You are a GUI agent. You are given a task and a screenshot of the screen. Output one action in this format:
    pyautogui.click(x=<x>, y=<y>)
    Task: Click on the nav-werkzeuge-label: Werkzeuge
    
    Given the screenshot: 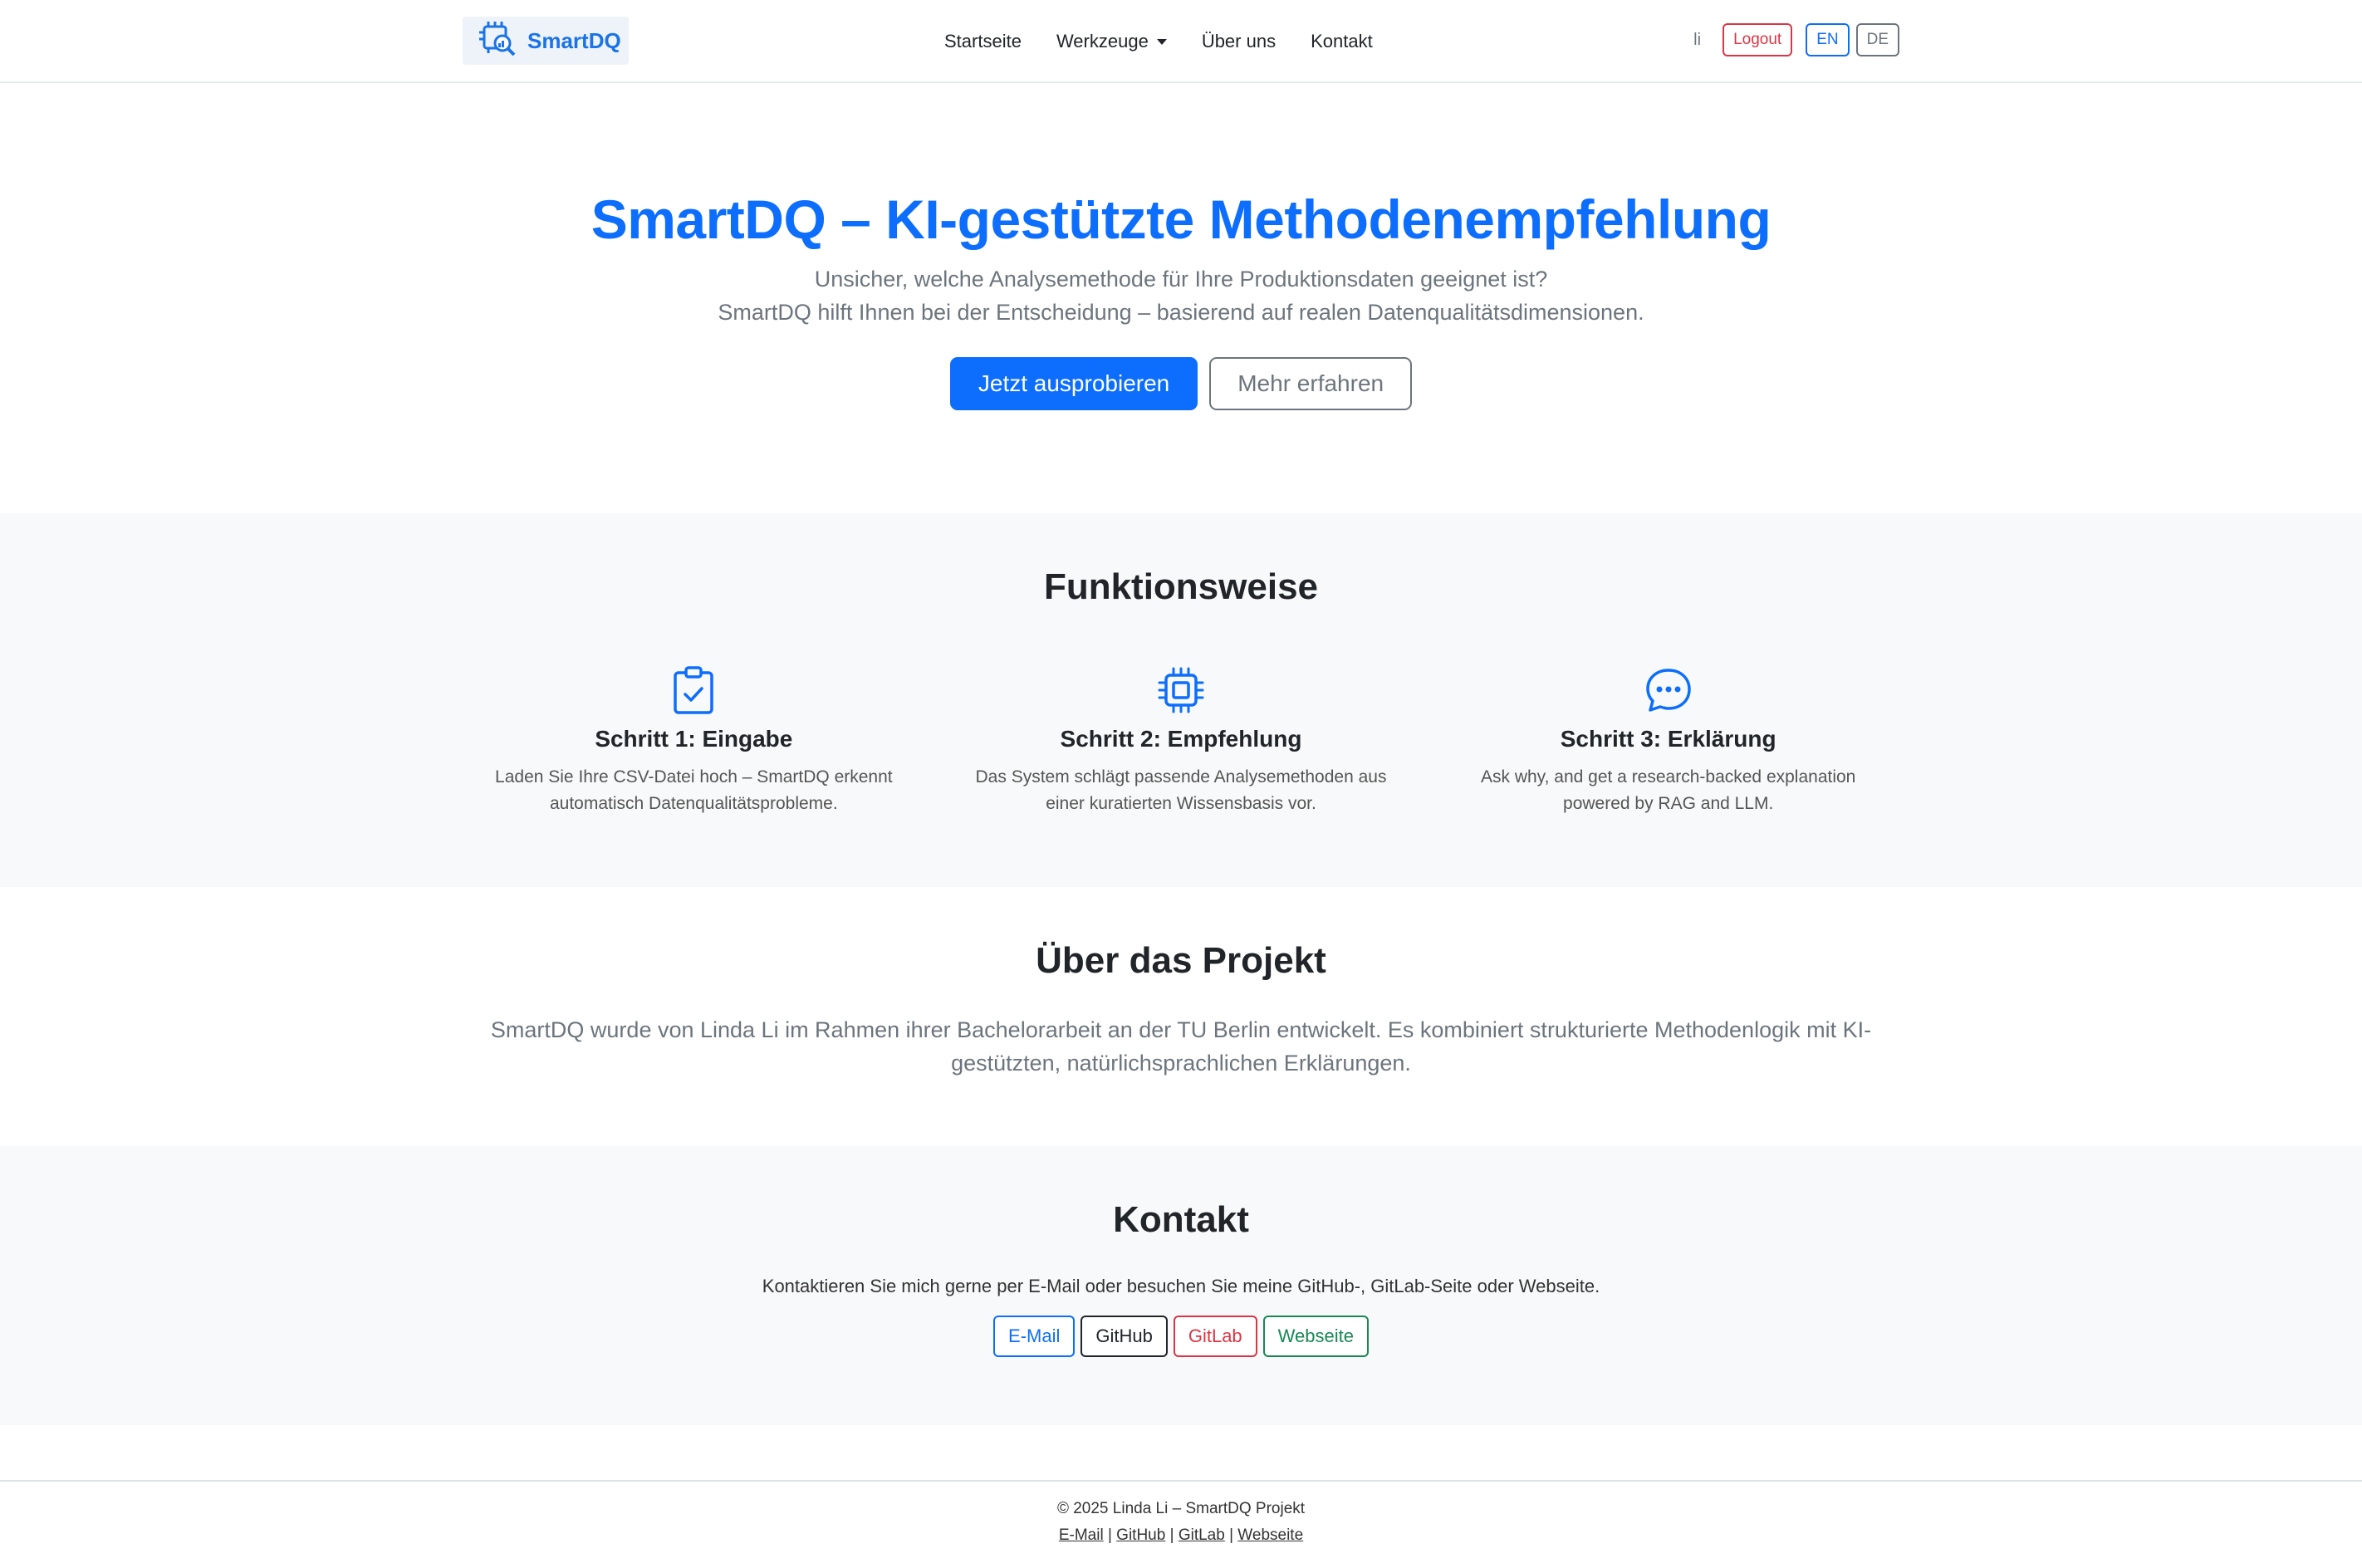 What is the action you would take?
    pyautogui.click(x=1103, y=41)
    